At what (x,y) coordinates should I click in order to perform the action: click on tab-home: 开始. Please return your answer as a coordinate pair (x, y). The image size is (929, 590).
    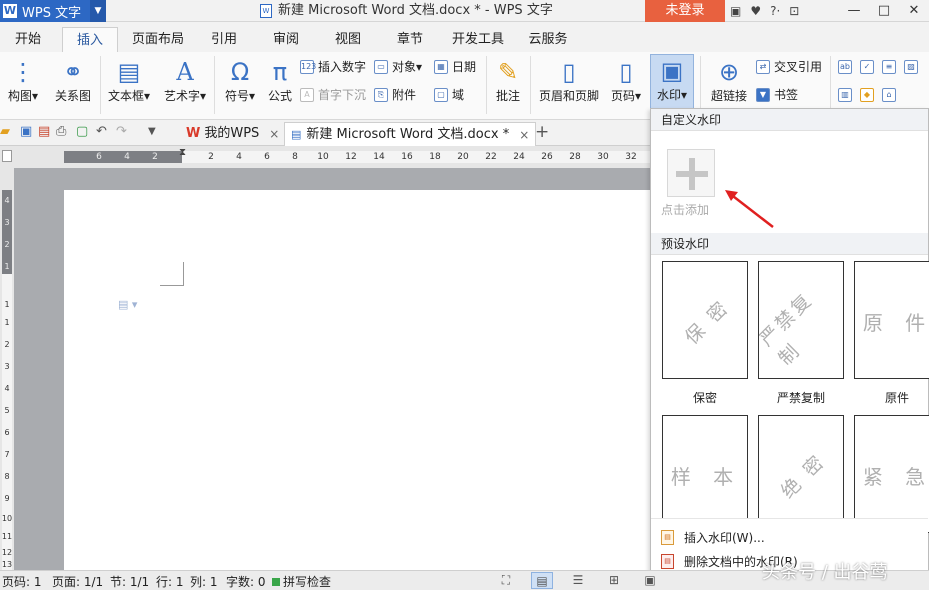
    Looking at the image, I should click on (28, 39).